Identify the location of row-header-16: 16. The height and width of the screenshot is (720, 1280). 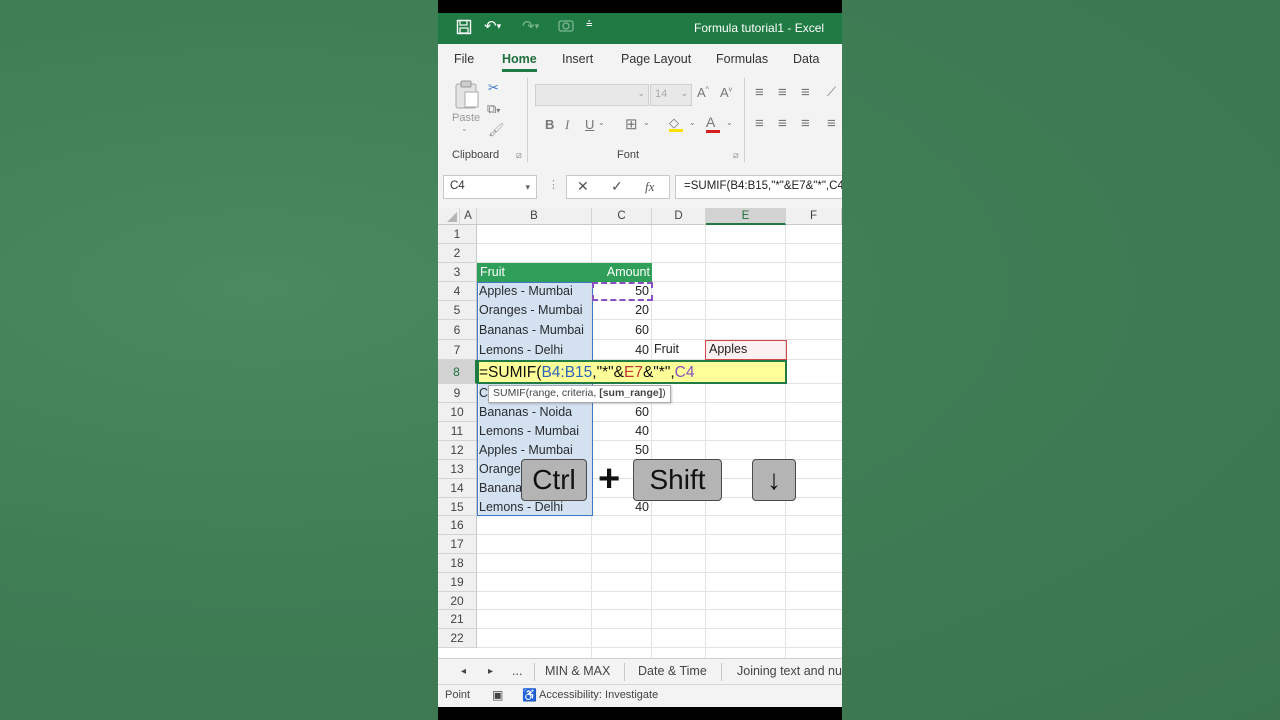
(457, 525).